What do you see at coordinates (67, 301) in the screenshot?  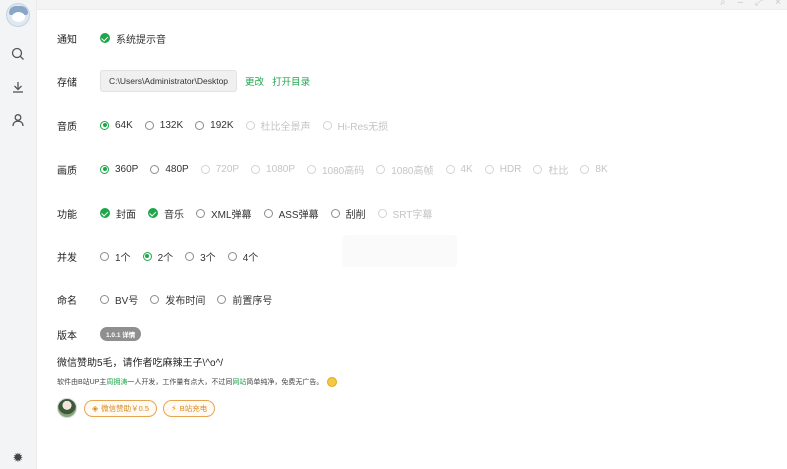 I see `naming-label: 命名` at bounding box center [67, 301].